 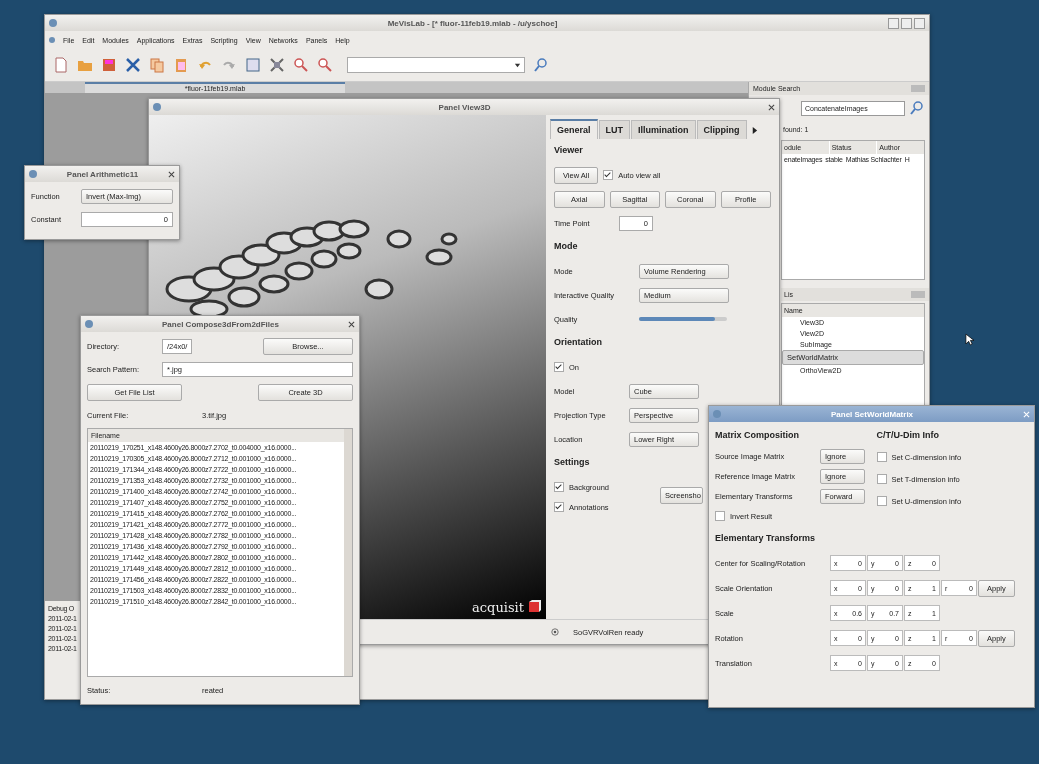 What do you see at coordinates (253, 65) in the screenshot?
I see `fit-view-icon` at bounding box center [253, 65].